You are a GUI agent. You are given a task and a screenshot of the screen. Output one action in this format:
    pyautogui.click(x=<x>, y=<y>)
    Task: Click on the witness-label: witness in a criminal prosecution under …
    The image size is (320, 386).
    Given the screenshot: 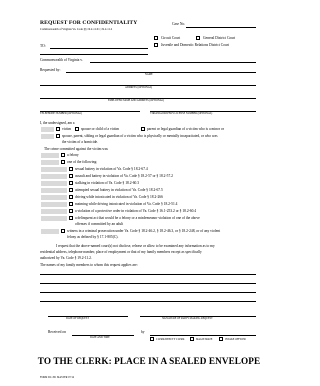 What is the action you would take?
    pyautogui.click(x=144, y=231)
    